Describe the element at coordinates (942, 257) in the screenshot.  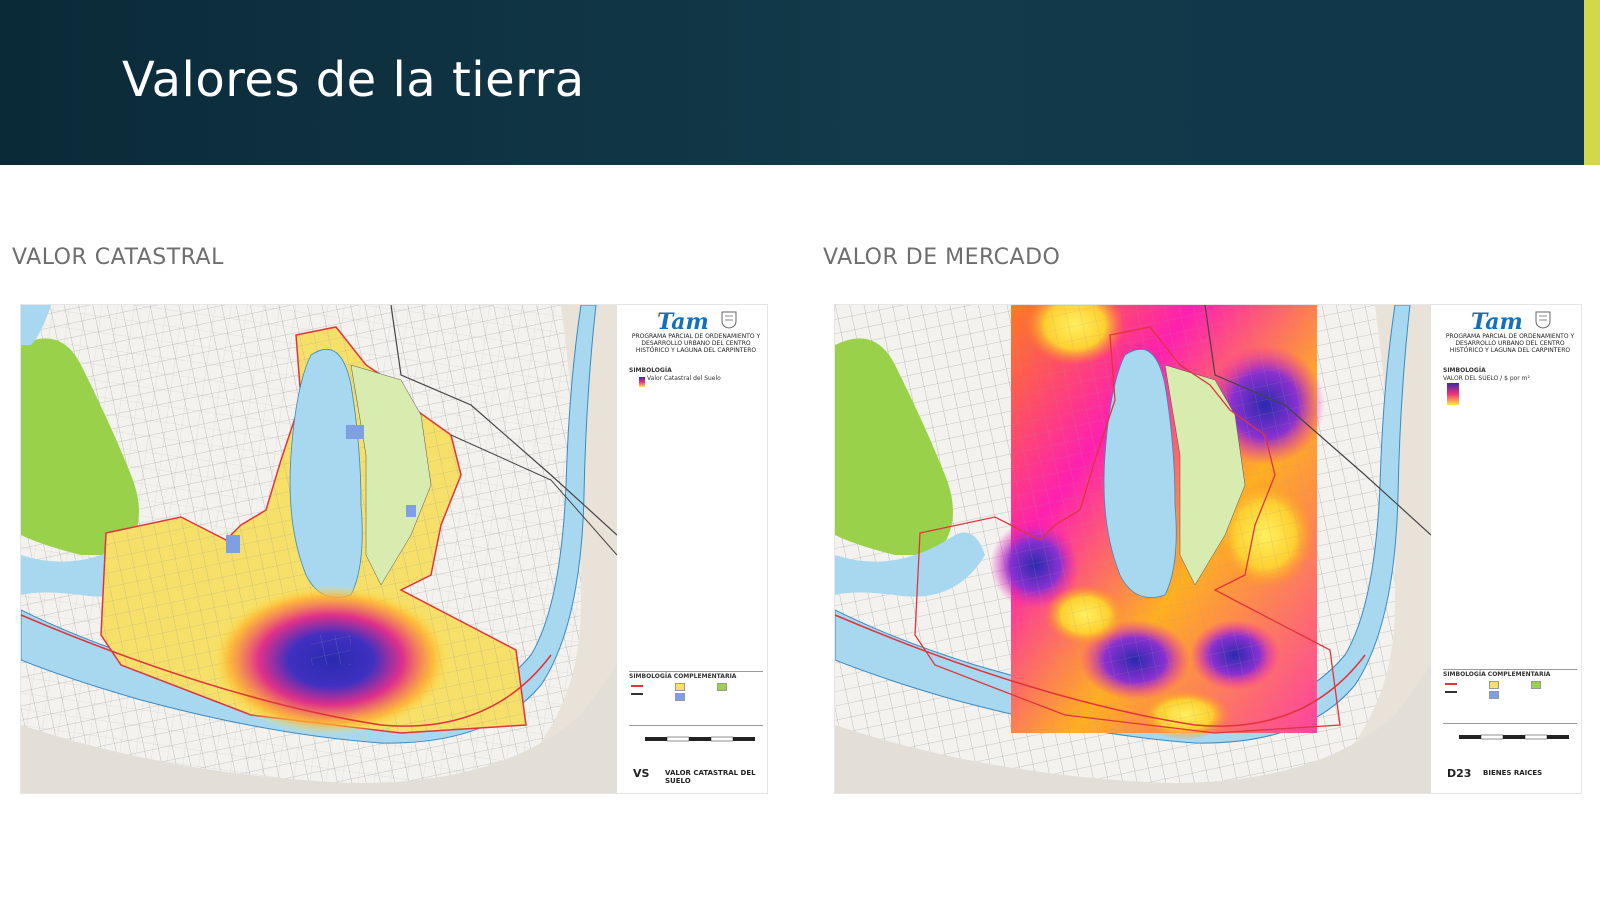
I see `right-map-subtitle: VALOR DE MERCADO` at that location.